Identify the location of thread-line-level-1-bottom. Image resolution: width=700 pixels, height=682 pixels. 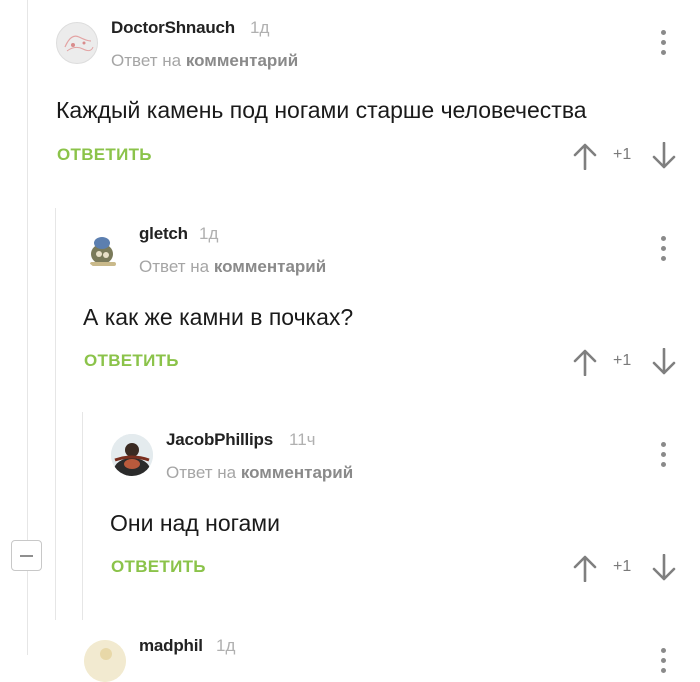
(27, 613).